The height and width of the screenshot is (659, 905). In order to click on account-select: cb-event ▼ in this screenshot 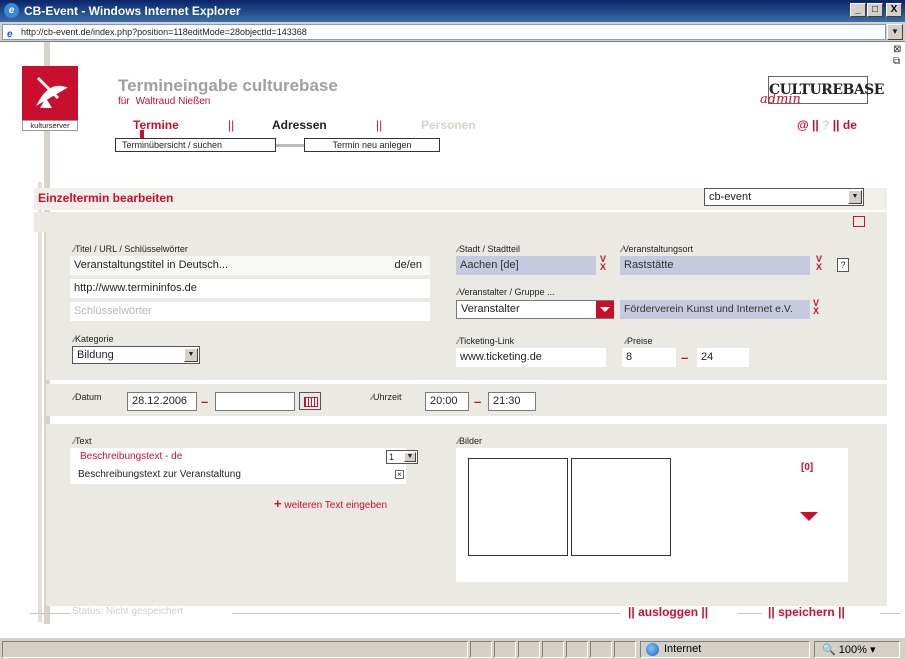, I will do `click(784, 197)`.